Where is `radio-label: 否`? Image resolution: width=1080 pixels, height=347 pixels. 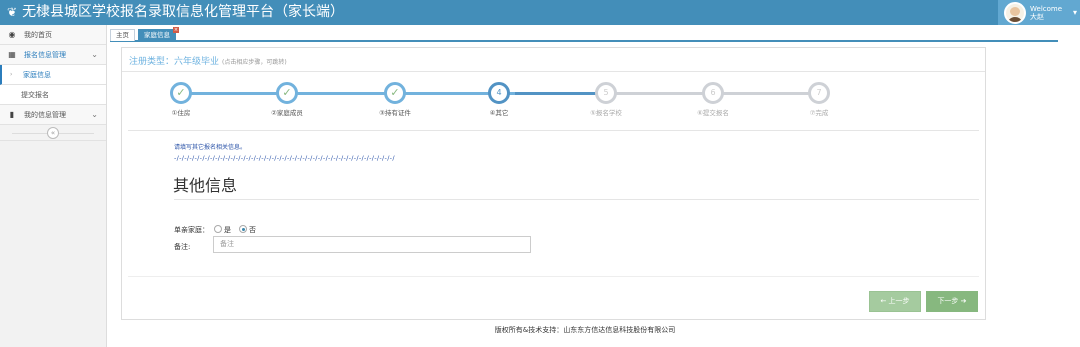 radio-label: 否 is located at coordinates (252, 230).